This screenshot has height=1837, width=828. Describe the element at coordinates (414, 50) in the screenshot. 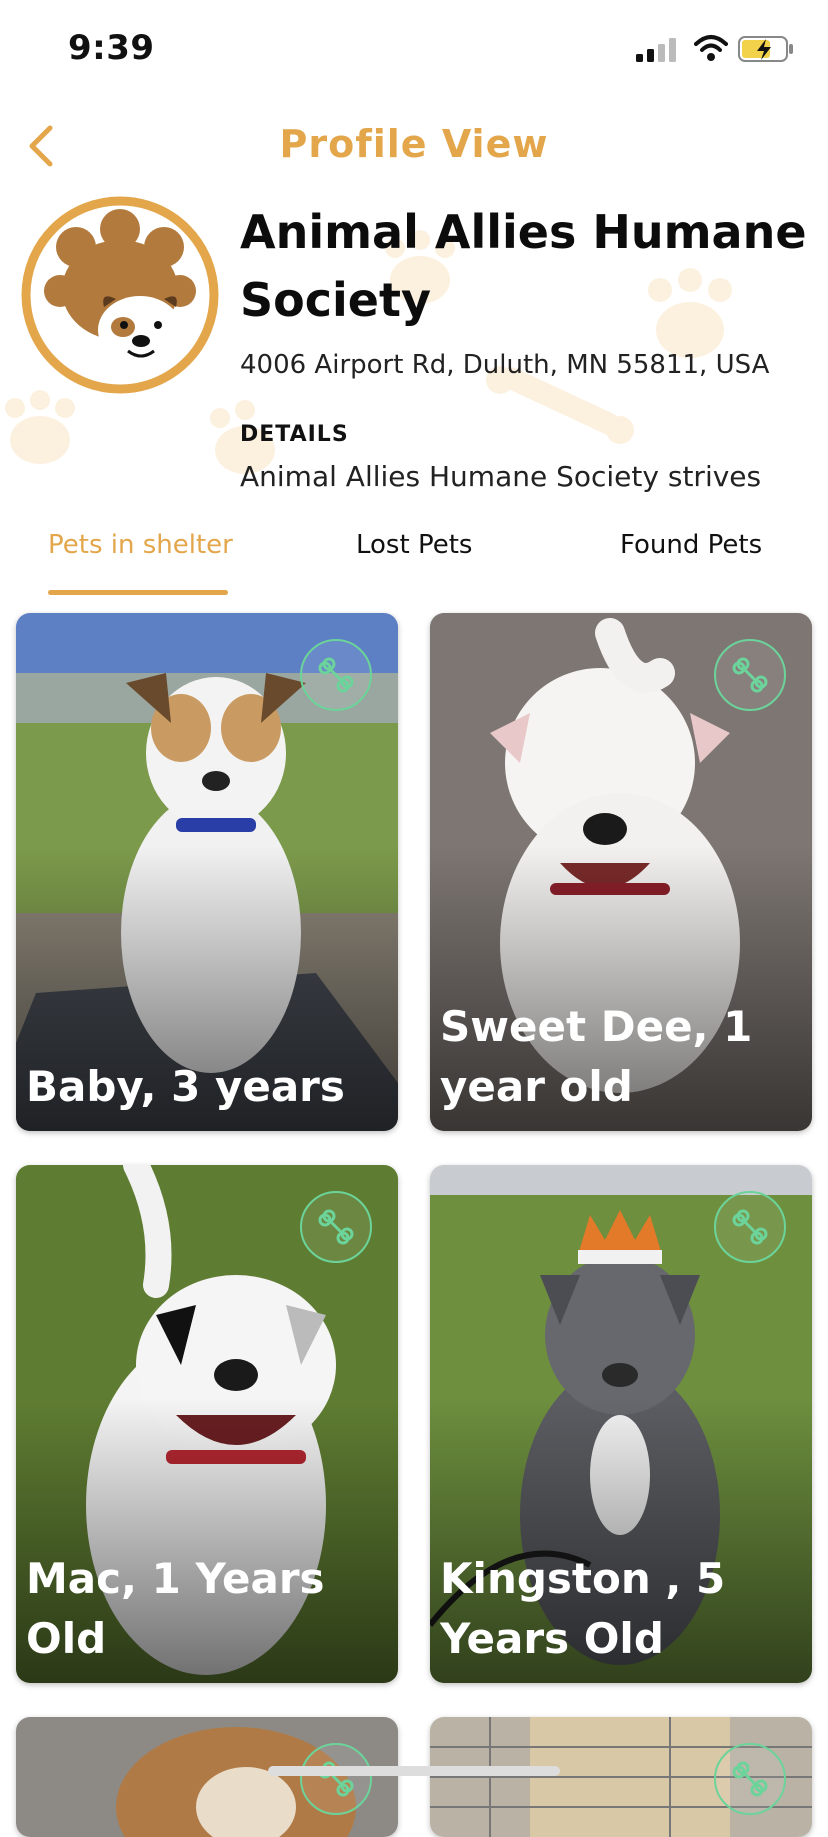

I see `status-bar: 9:39` at that location.